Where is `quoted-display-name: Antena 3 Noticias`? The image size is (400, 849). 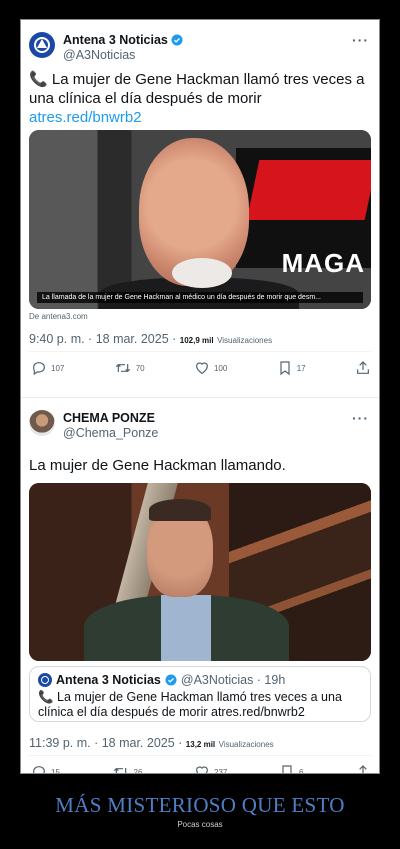
quoted-display-name: Antena 3 Noticias is located at coordinates (108, 680).